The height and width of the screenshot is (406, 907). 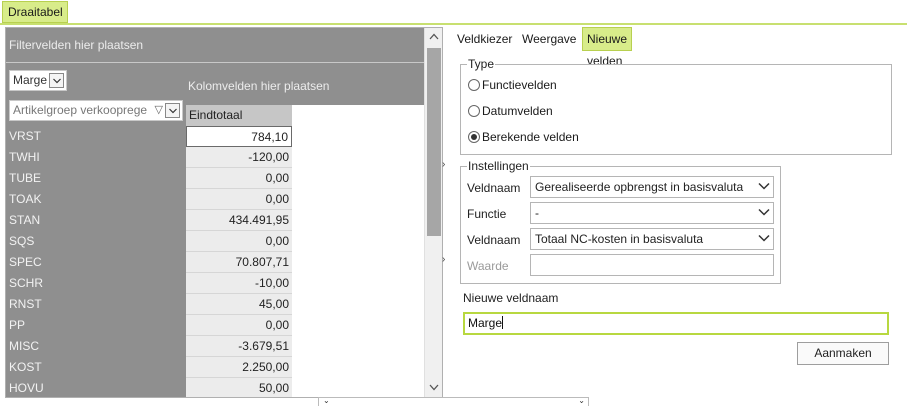 I want to click on table-row: MISC -3.679,51, so click(x=149, y=346).